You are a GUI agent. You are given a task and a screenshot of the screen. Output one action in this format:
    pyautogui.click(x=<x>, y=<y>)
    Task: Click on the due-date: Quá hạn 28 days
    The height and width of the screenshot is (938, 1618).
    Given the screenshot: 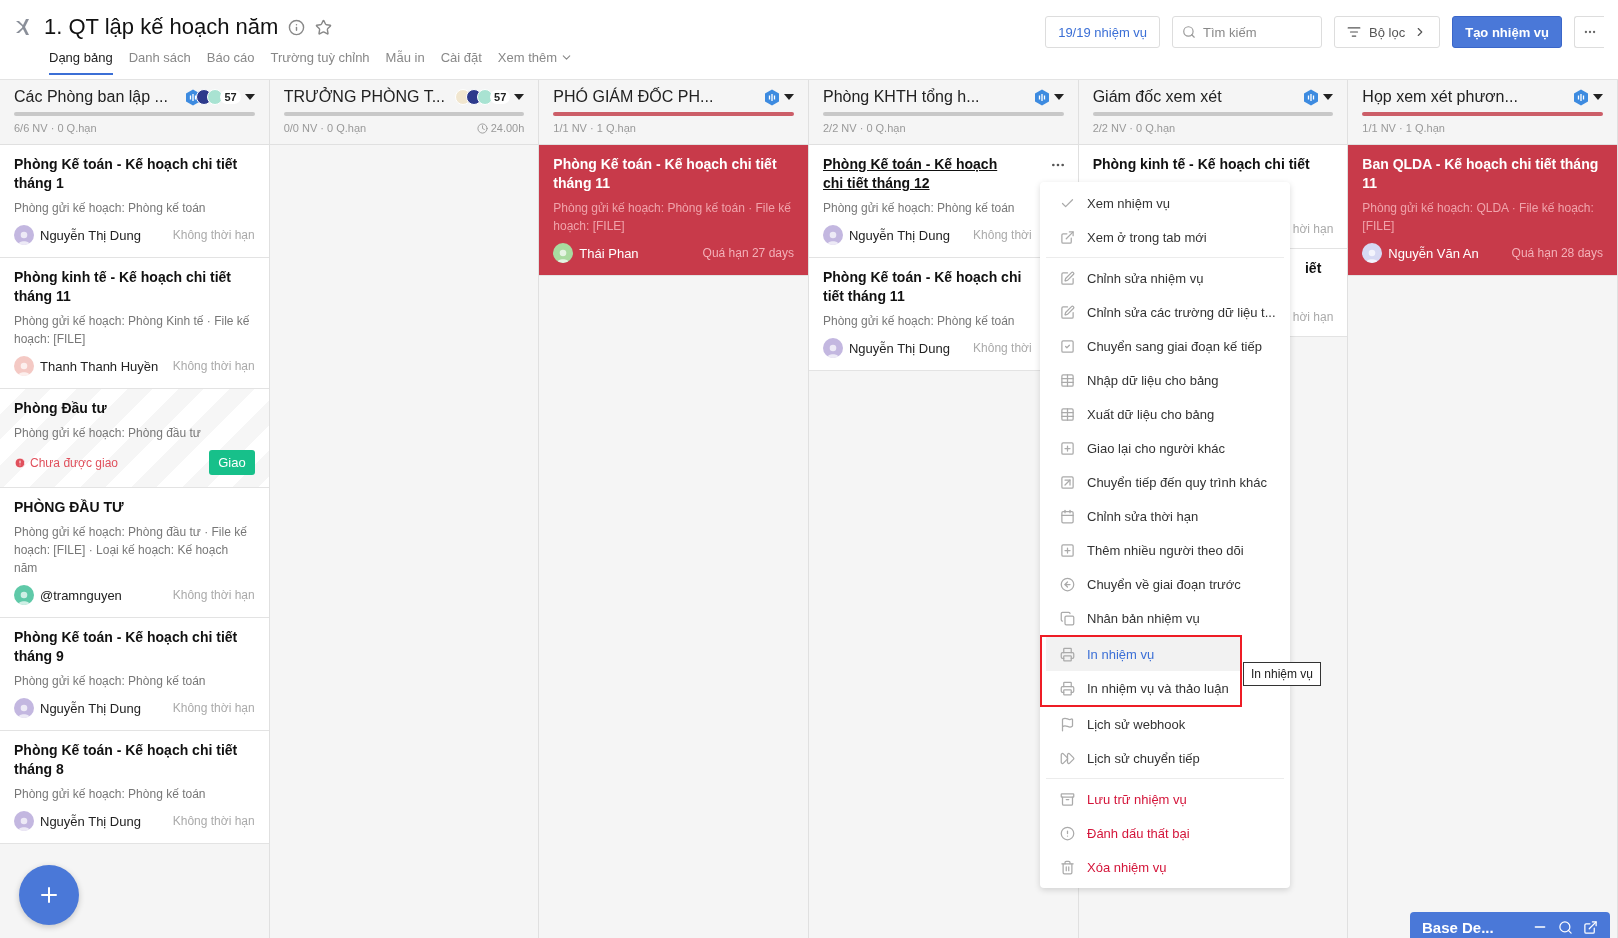 What is the action you would take?
    pyautogui.click(x=1557, y=253)
    